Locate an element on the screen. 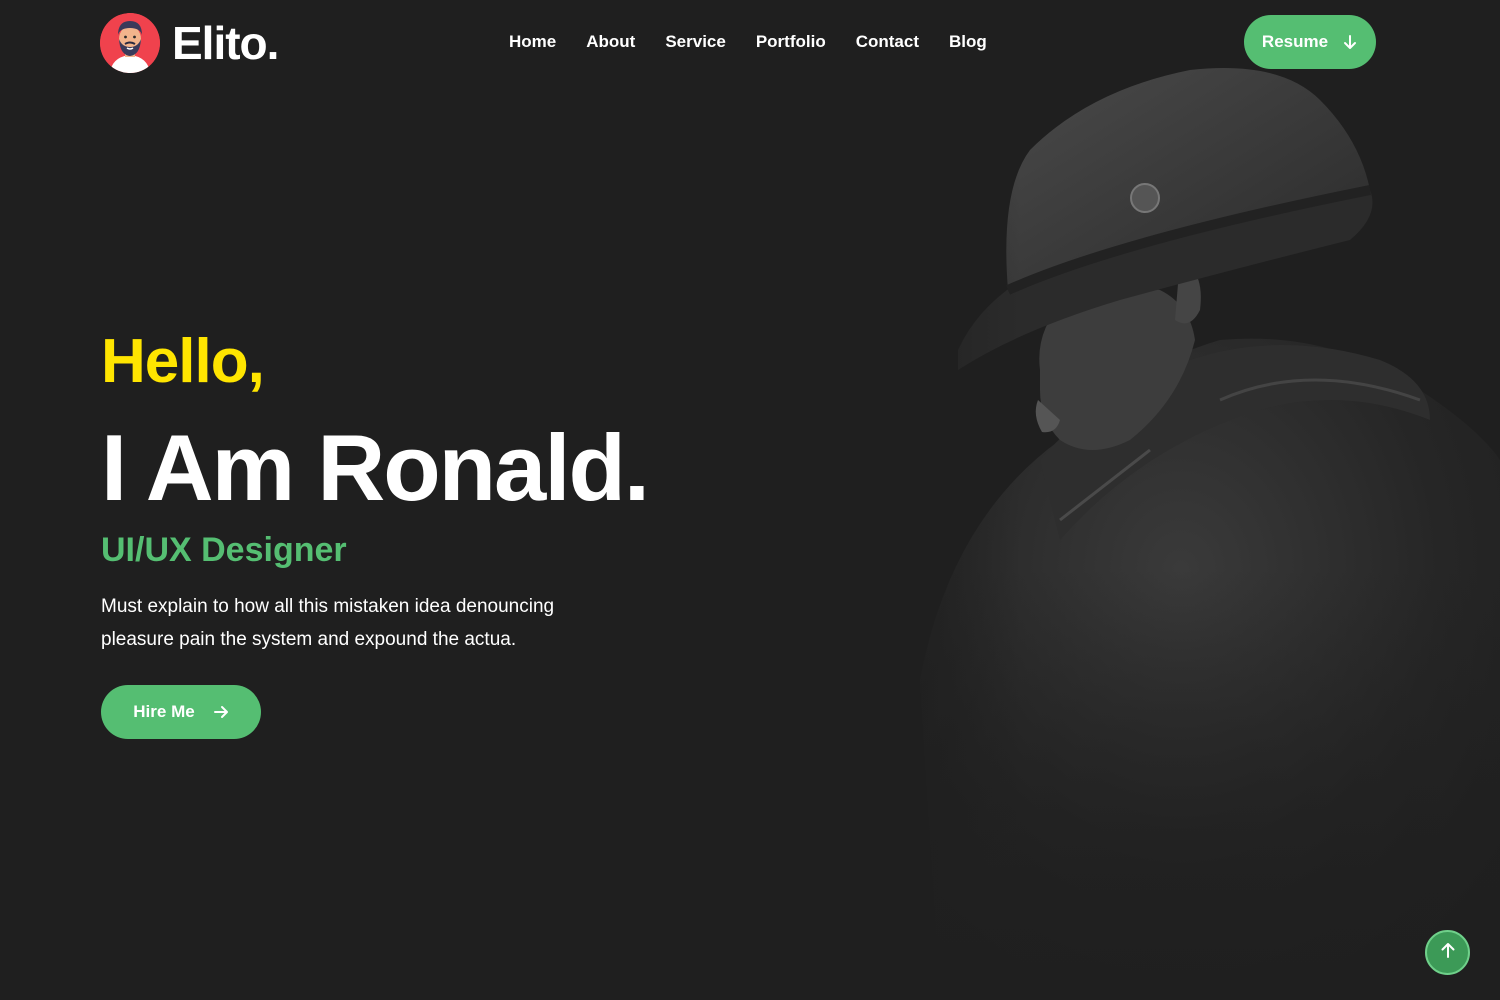  hire-me-button-label: Hire Me is located at coordinates (164, 711).